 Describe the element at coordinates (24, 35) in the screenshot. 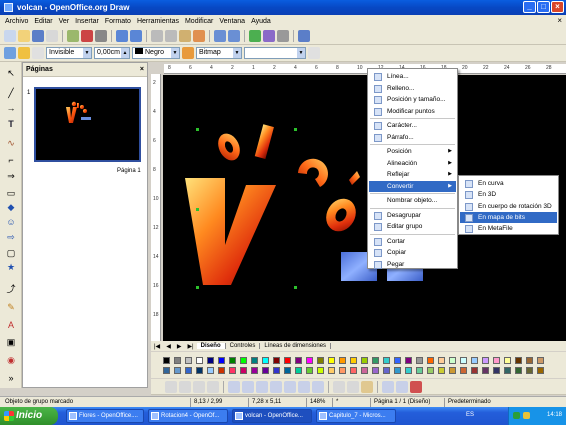

I see `open-icon` at that location.